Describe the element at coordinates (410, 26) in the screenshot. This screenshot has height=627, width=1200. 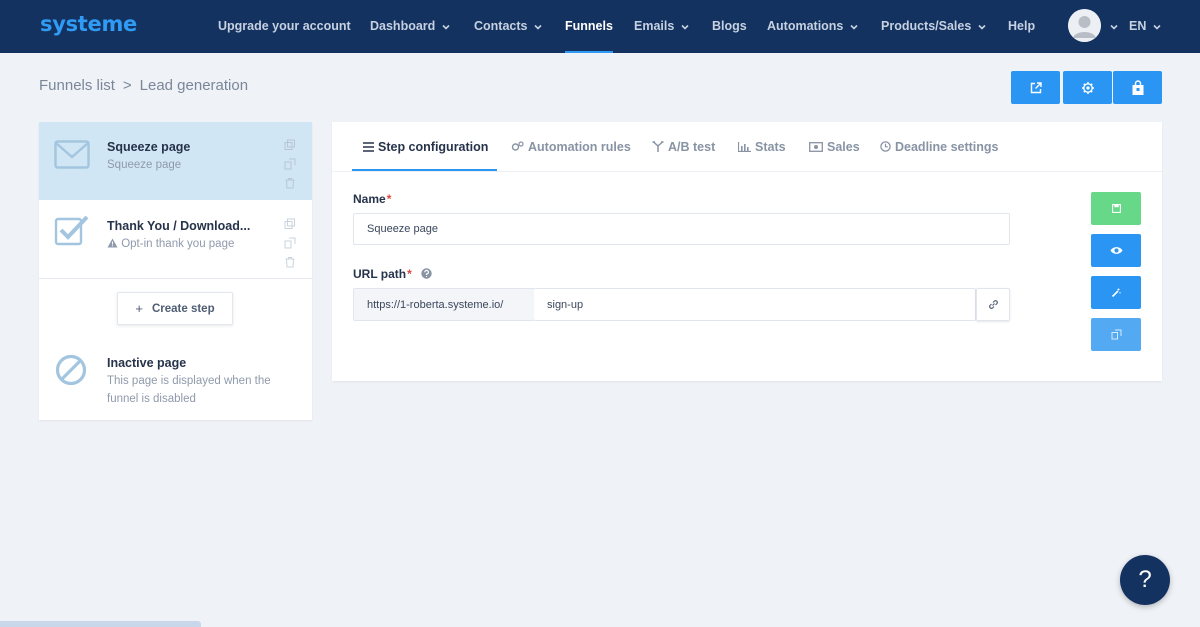
I see `nav-dashboard: Dashboard` at that location.